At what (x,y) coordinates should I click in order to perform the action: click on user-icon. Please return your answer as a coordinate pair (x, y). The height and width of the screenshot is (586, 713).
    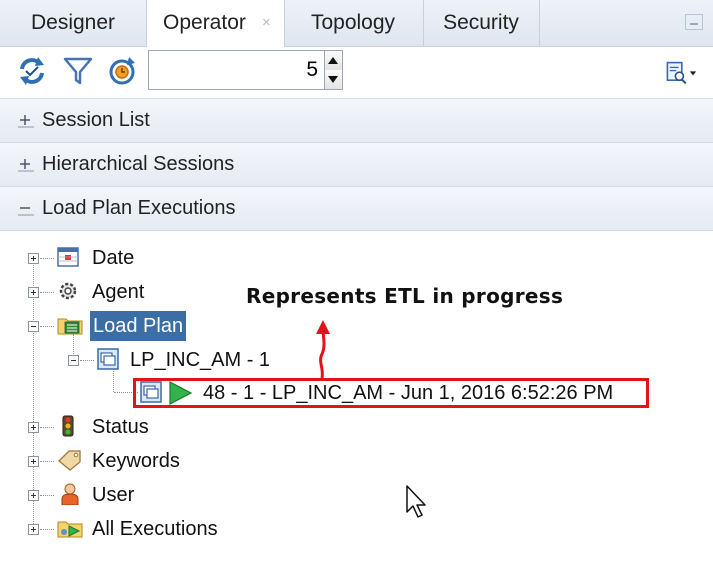
    Looking at the image, I should click on (70, 494).